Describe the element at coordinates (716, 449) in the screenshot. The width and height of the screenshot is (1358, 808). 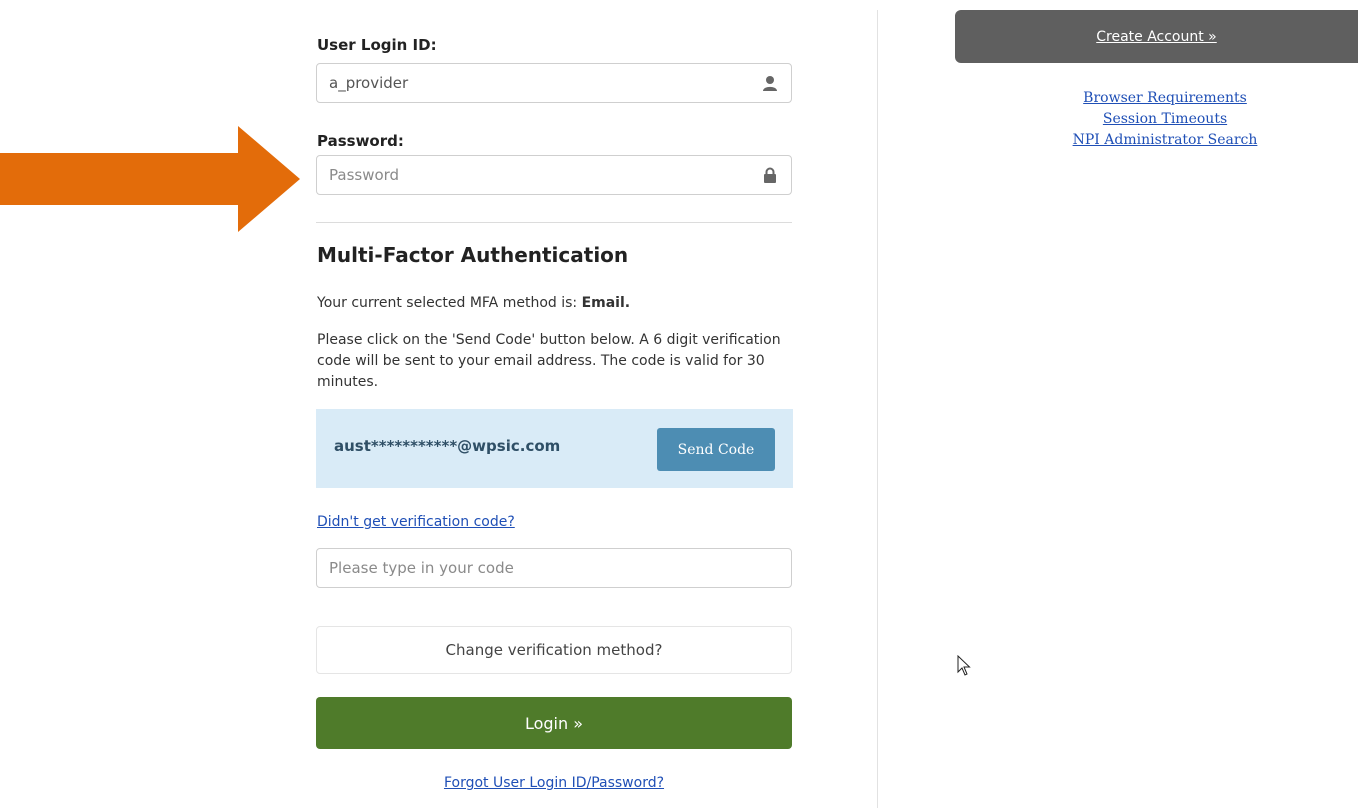
I see `send-code-button: Send Code` at that location.